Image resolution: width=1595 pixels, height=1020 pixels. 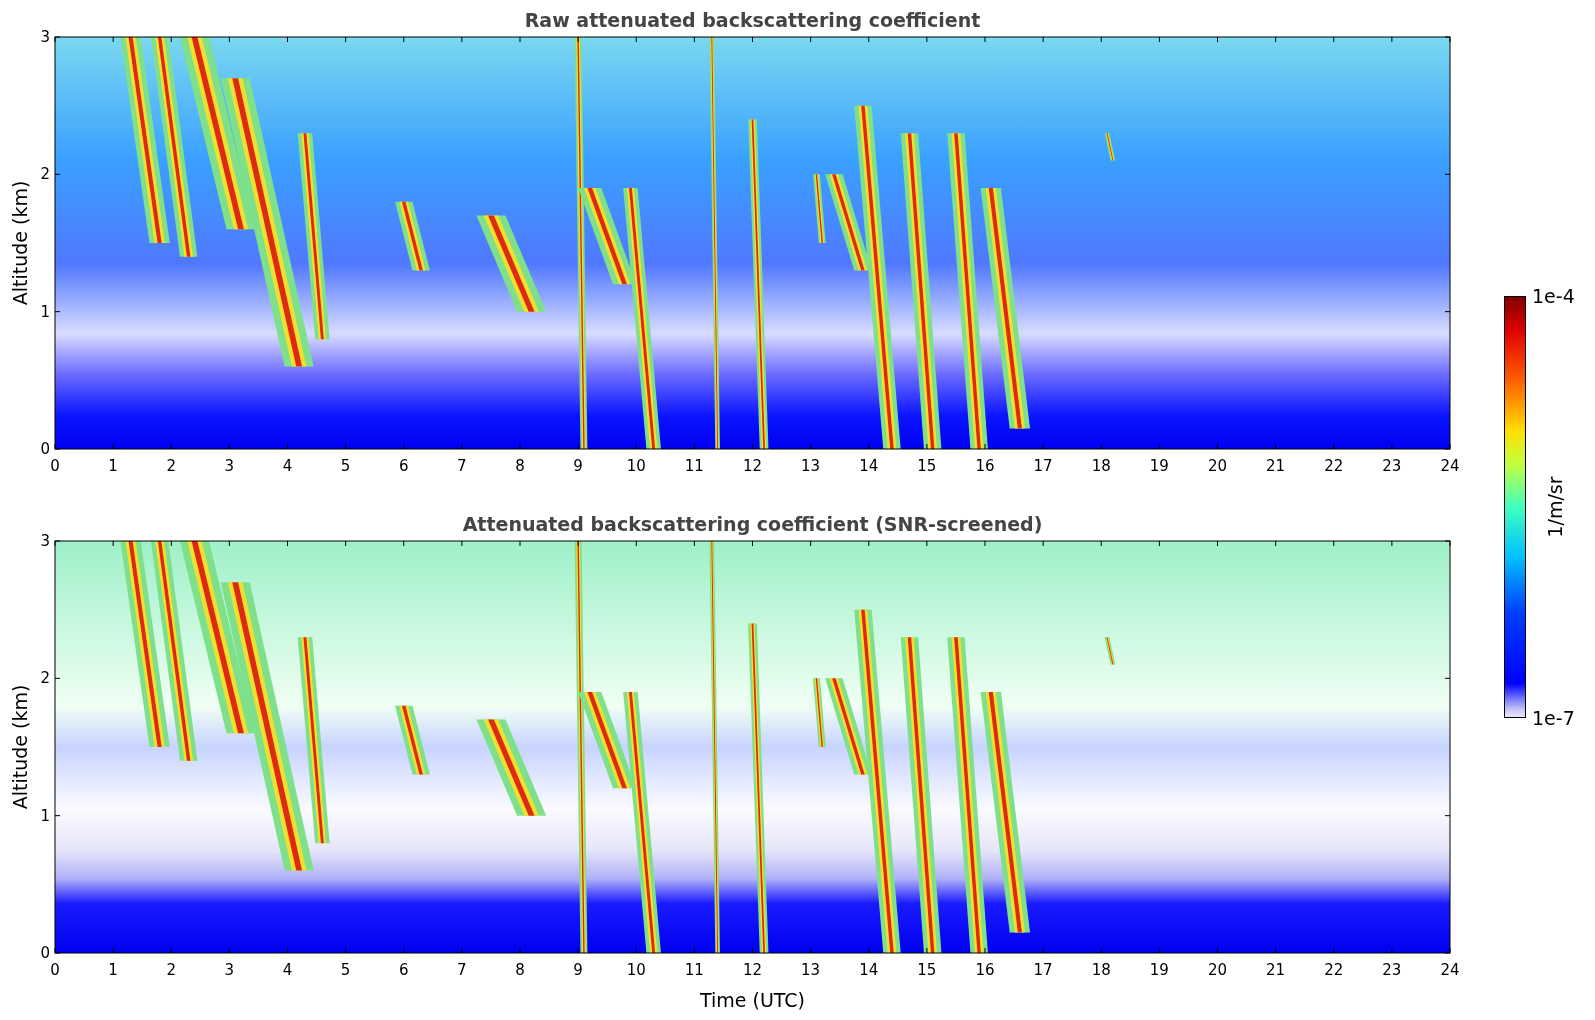 I want to click on plot-title: Attenuated backscattering coefficient (SNR-screened), so click(x=752, y=524).